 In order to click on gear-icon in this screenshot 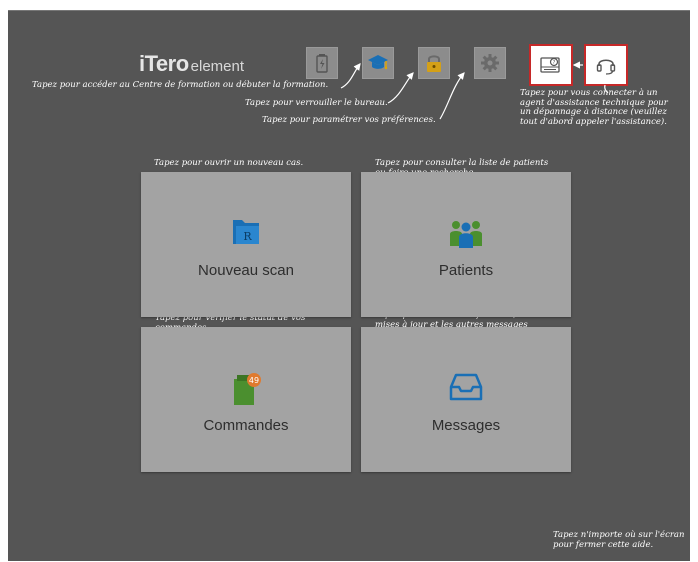, I will do `click(490, 63)`.